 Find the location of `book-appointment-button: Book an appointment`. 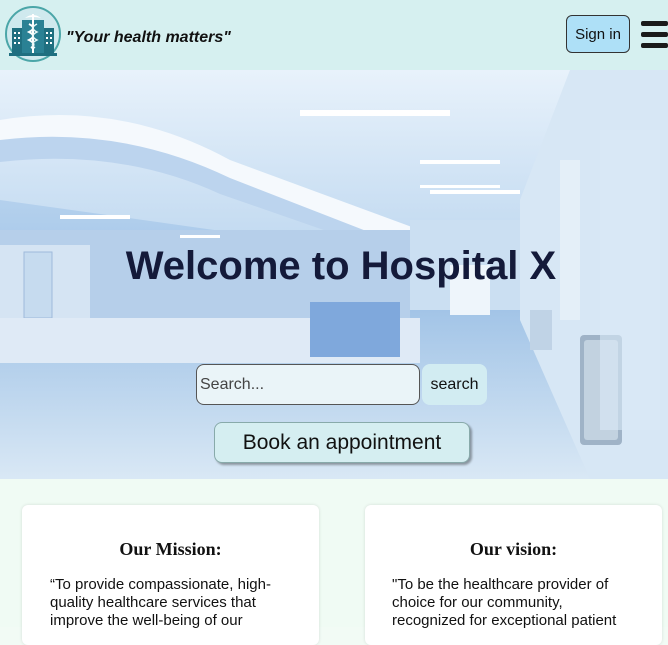

book-appointment-button: Book an appointment is located at coordinates (342, 442).